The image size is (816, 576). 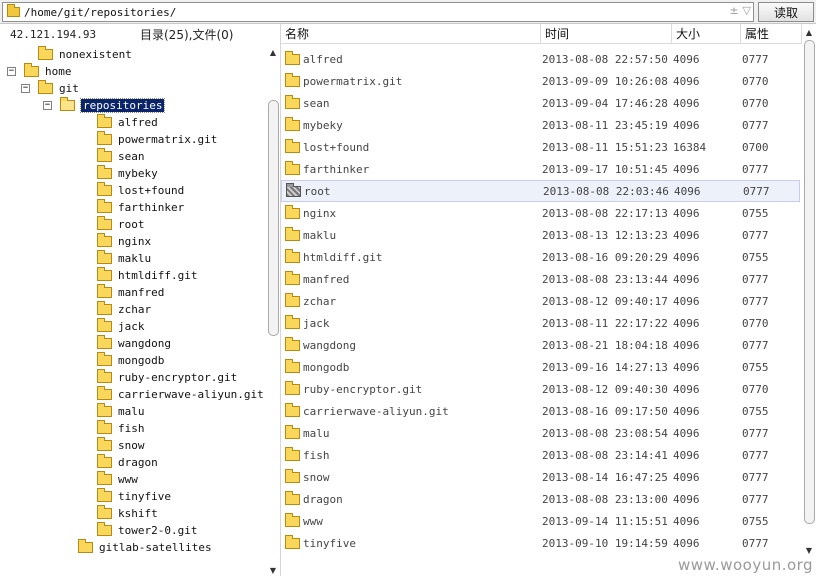 I want to click on tree-node: manfred, so click(x=130, y=292).